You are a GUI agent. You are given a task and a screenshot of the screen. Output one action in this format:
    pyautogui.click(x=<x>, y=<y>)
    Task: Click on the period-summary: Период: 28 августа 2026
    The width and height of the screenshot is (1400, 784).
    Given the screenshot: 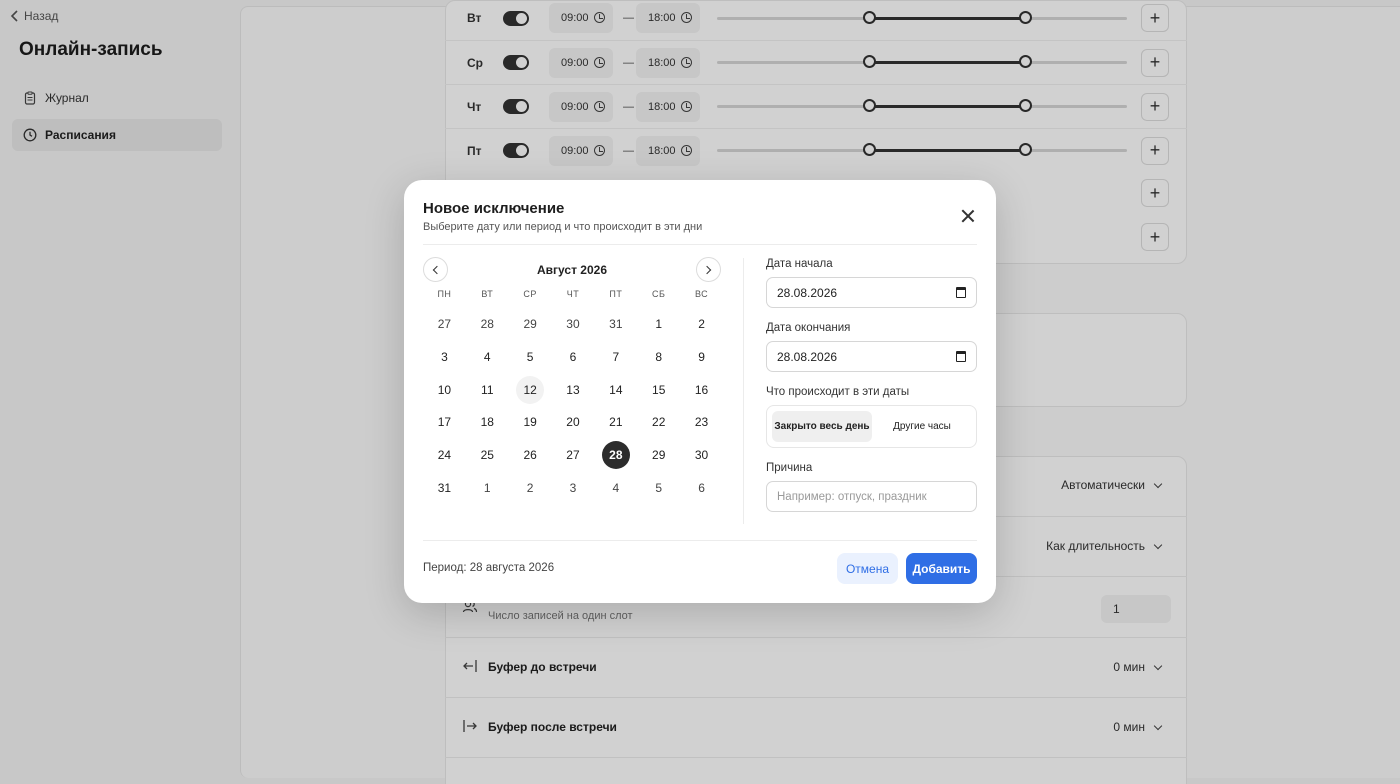 What is the action you would take?
    pyautogui.click(x=489, y=568)
    